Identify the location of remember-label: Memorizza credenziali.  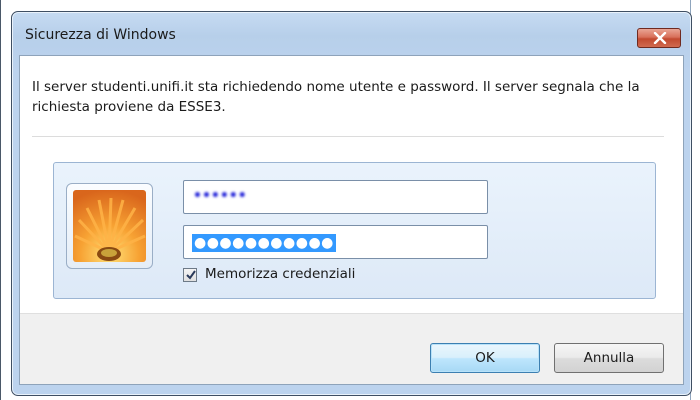
(280, 274).